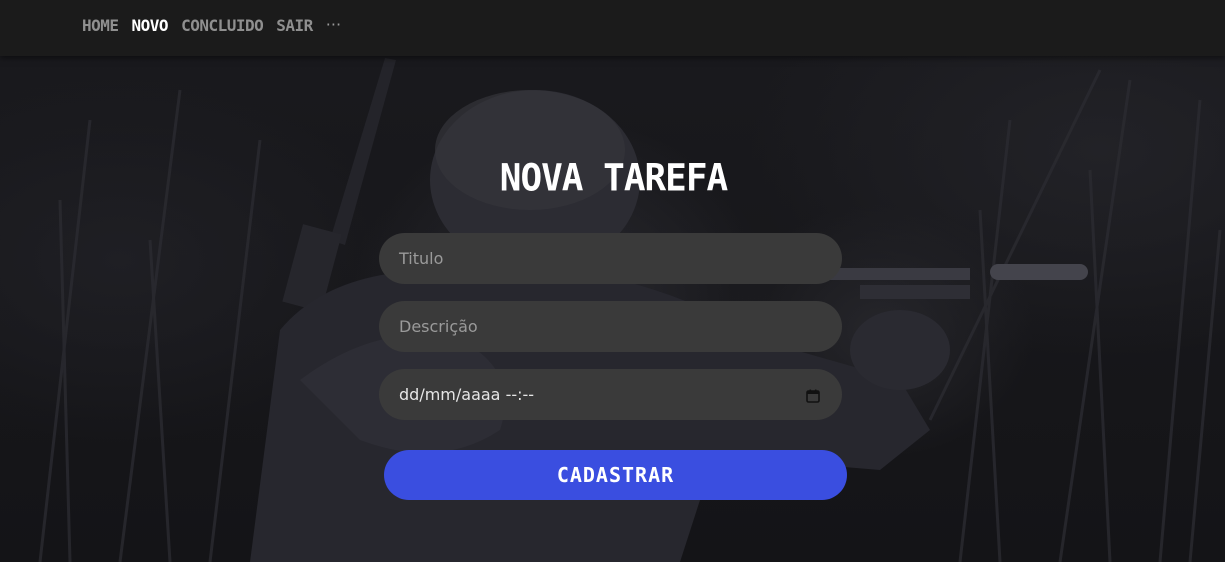 The image size is (1225, 562). I want to click on nav-item-novo: NOVO, so click(150, 26).